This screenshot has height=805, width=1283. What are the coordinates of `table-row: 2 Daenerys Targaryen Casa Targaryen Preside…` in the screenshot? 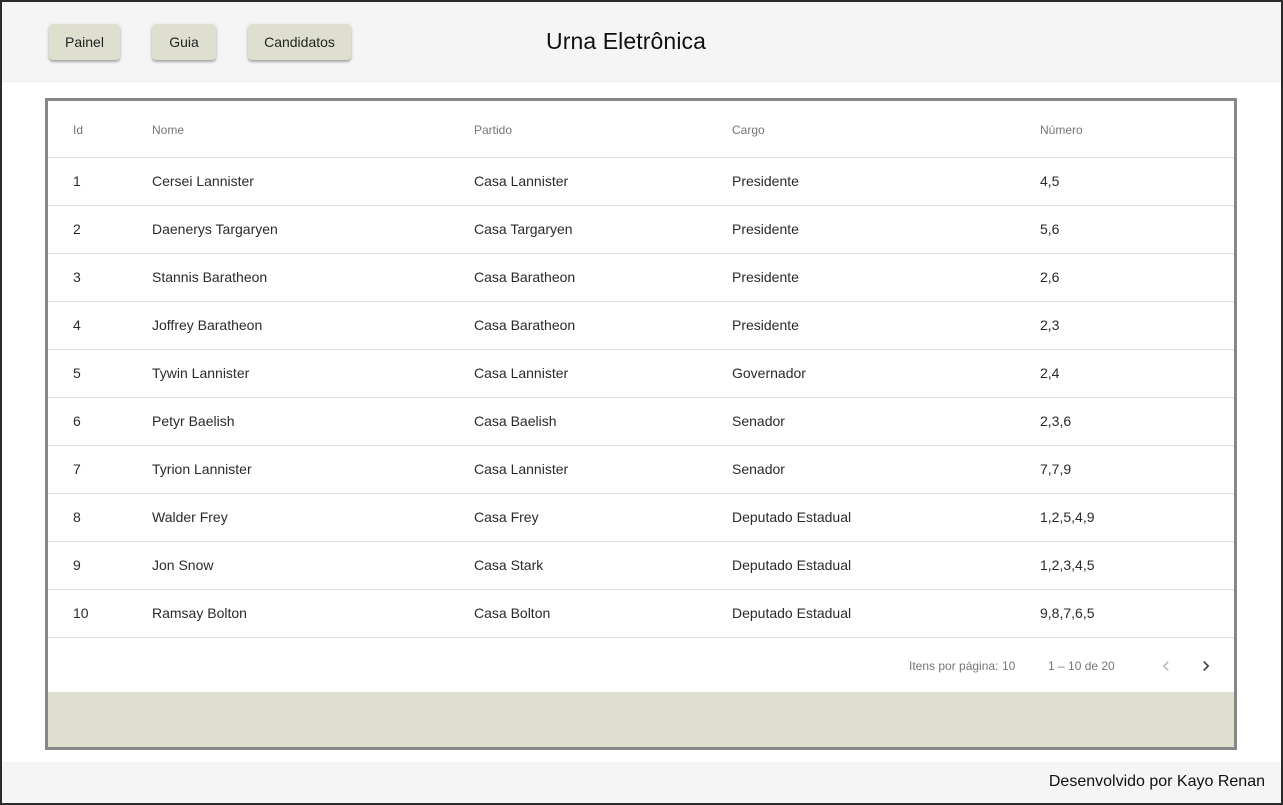 It's located at (641, 230).